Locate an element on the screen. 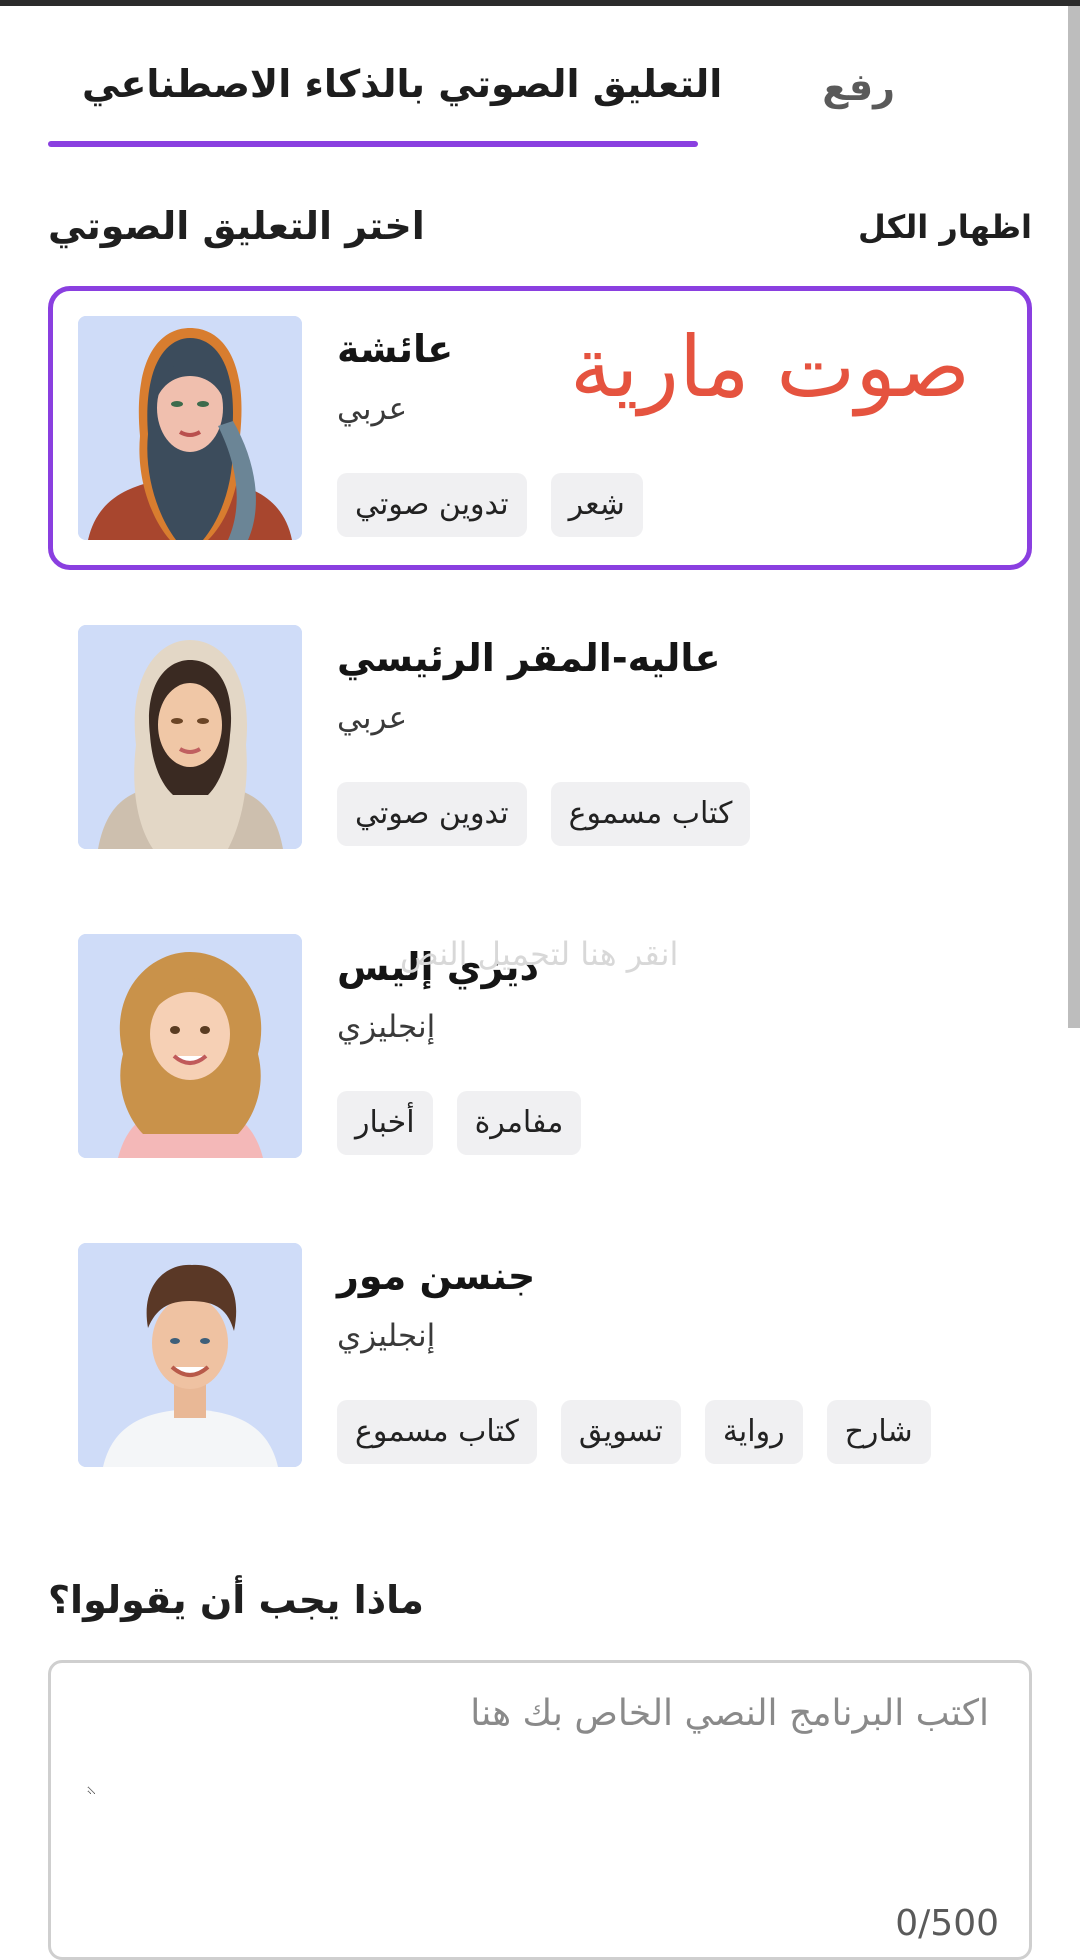  script-prompt-label: ماذا يجب أن يقولوا؟ is located at coordinates (236, 1600).